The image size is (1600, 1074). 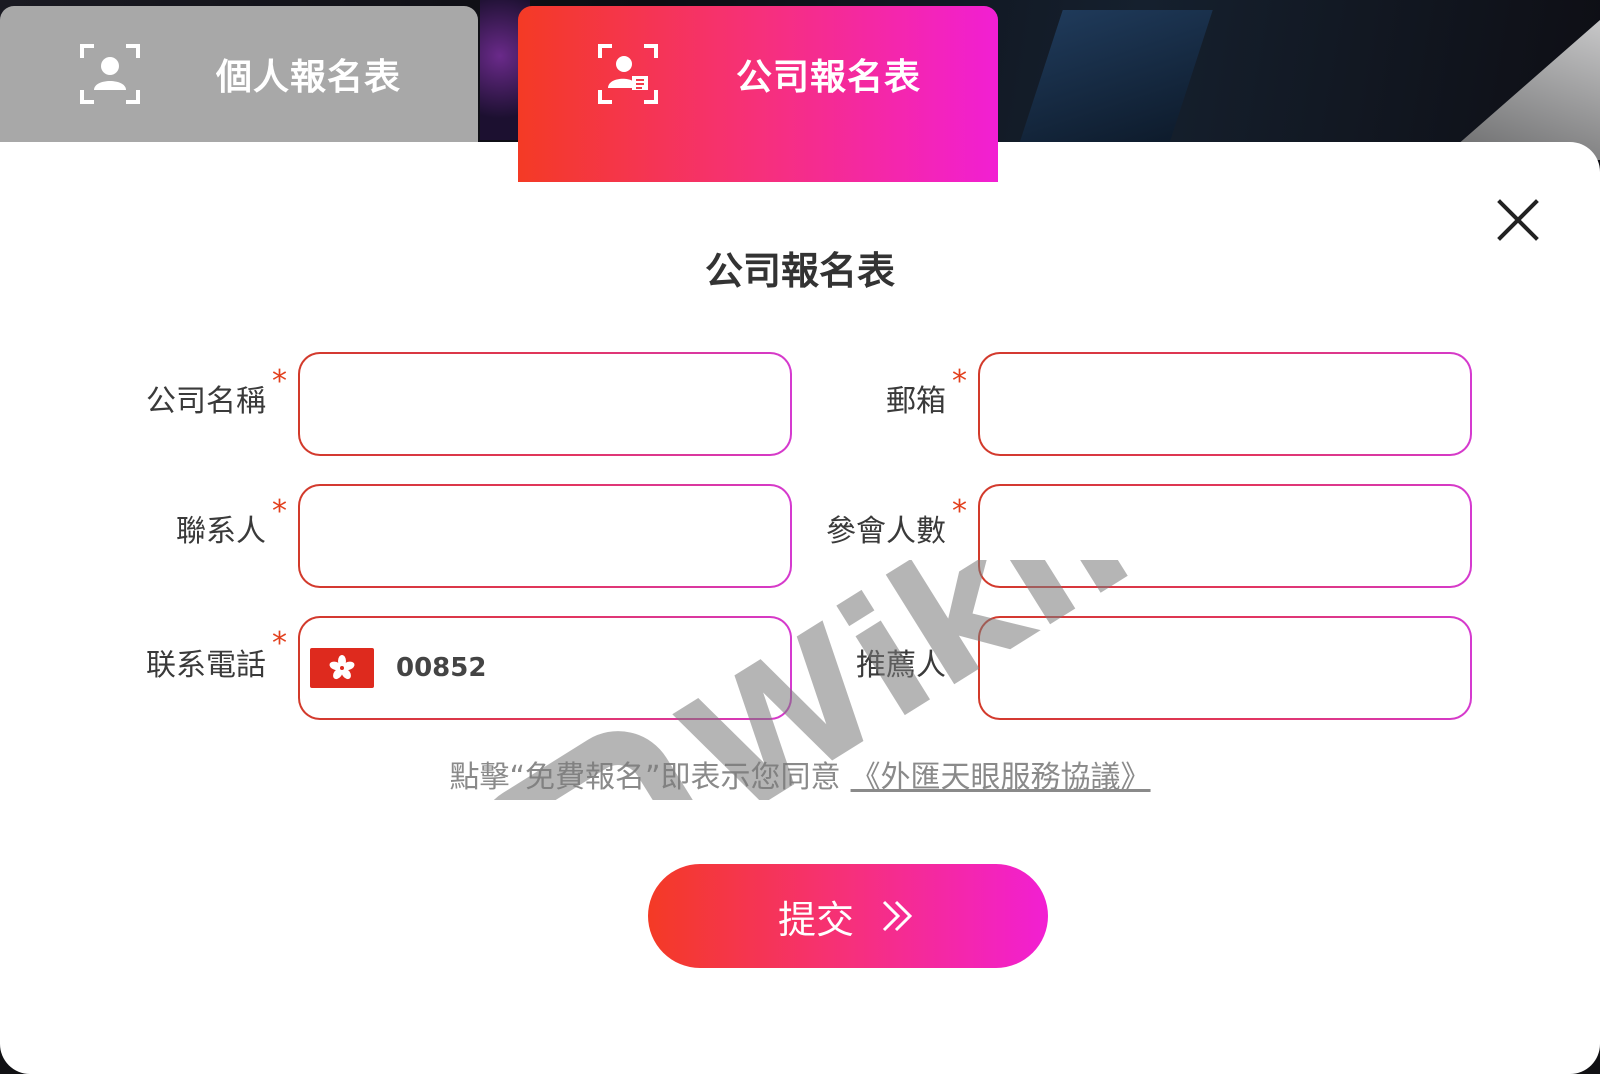 I want to click on tab-personal-label: 個人報名表, so click(x=309, y=77).